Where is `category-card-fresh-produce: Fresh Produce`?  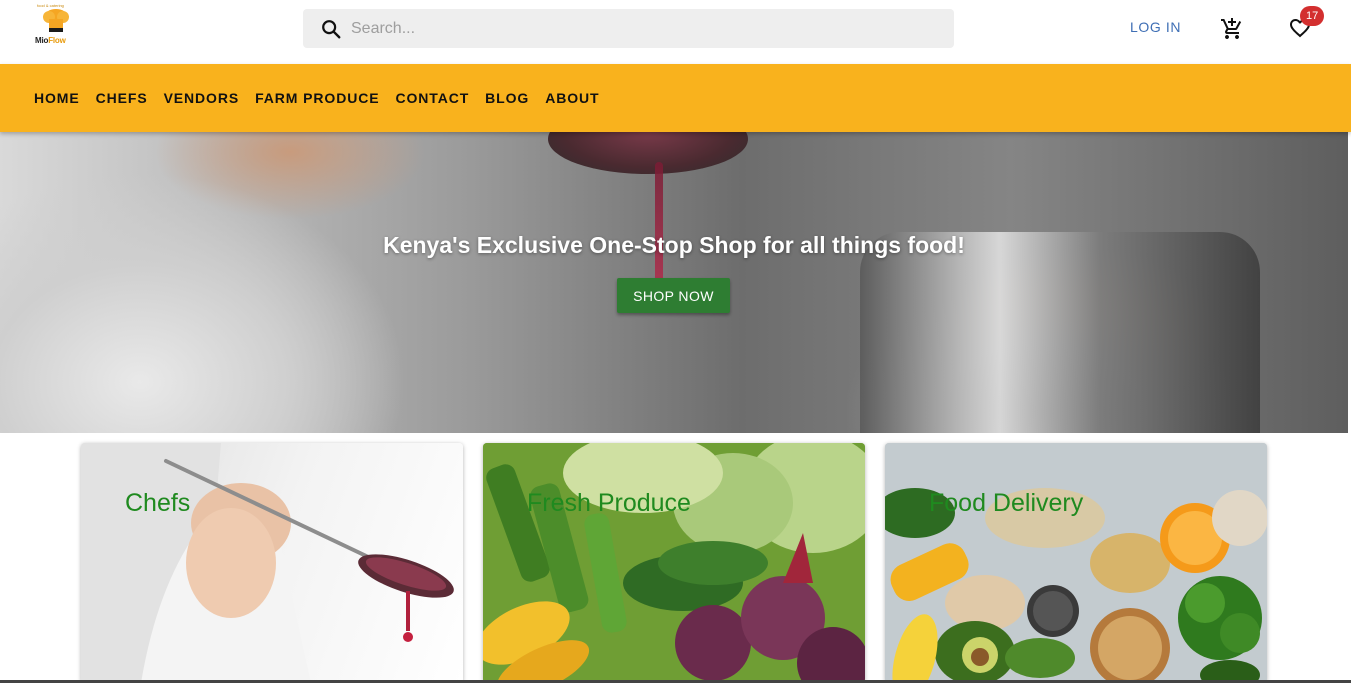
category-card-fresh-produce: Fresh Produce is located at coordinates (674, 563).